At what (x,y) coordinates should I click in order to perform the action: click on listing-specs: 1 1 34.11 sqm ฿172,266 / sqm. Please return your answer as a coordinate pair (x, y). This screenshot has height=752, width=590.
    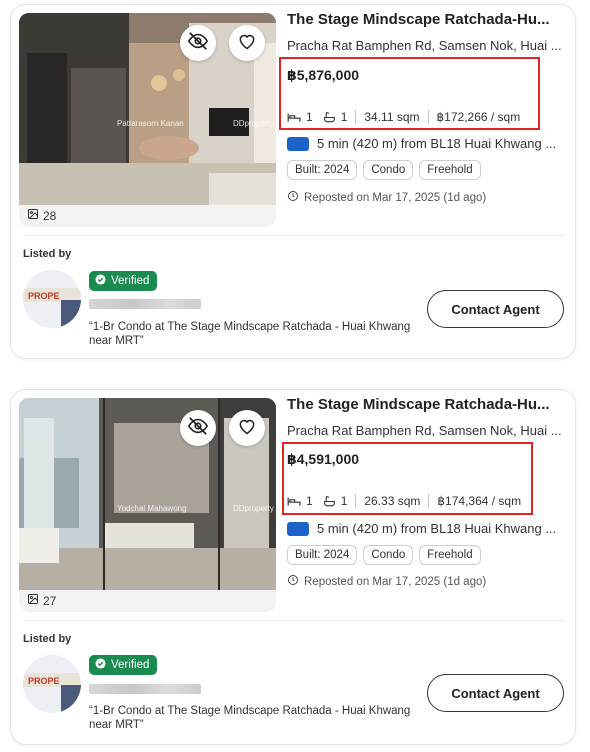
    Looking at the image, I should click on (403, 117).